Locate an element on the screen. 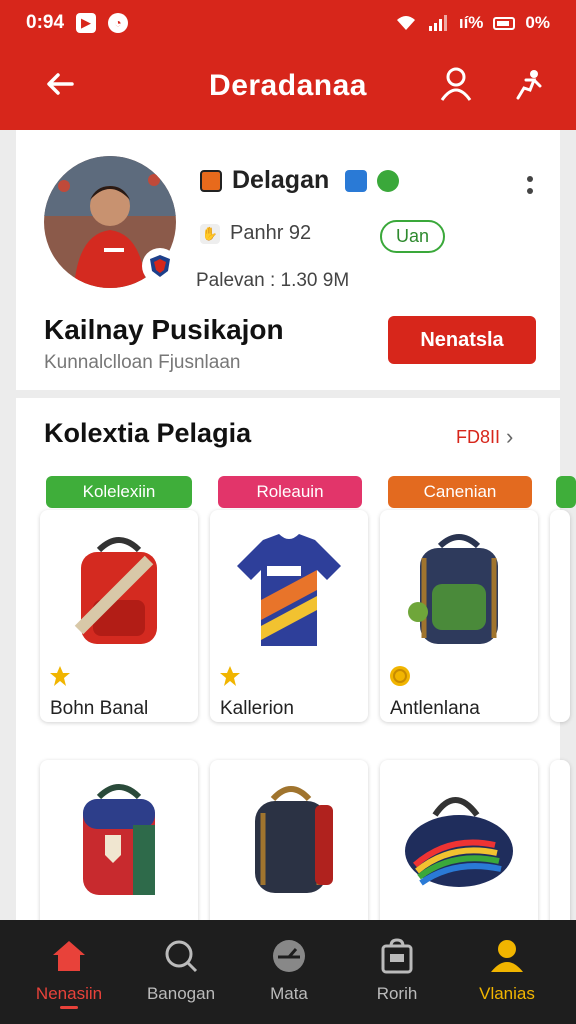 This screenshot has width=576, height=1024. navy-backpack-image is located at coordinates (459, 590).